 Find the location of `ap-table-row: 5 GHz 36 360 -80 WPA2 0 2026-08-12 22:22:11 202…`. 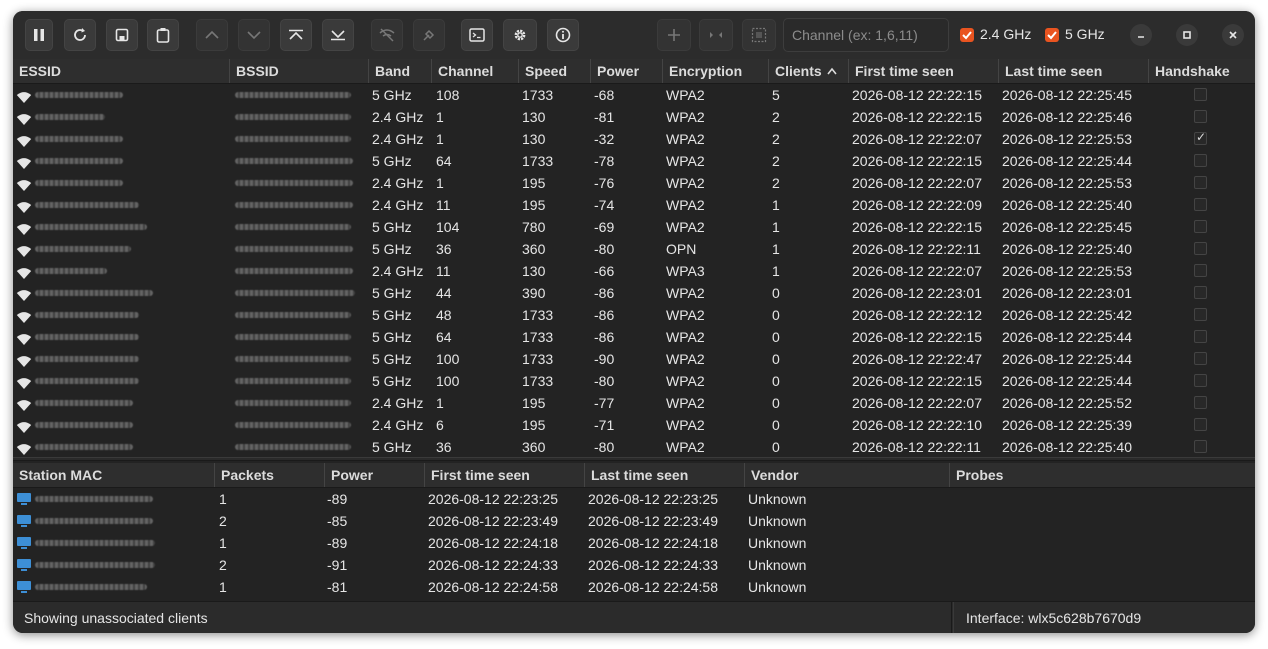

ap-table-row: 5 GHz 36 360 -80 WPA2 0 2026-08-12 22:22:11 202… is located at coordinates (634, 447).